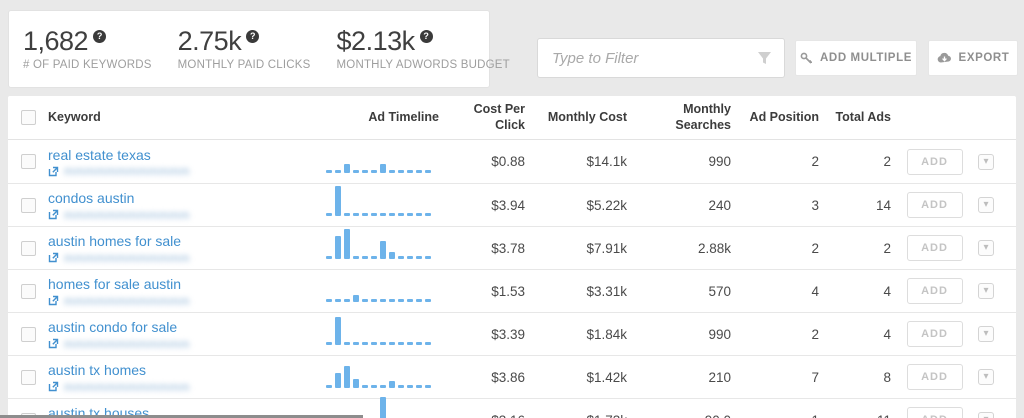 This screenshot has width=1024, height=418. Describe the element at coordinates (775, 118) in the screenshot. I see `column-header-ad-position: Ad Position` at that location.